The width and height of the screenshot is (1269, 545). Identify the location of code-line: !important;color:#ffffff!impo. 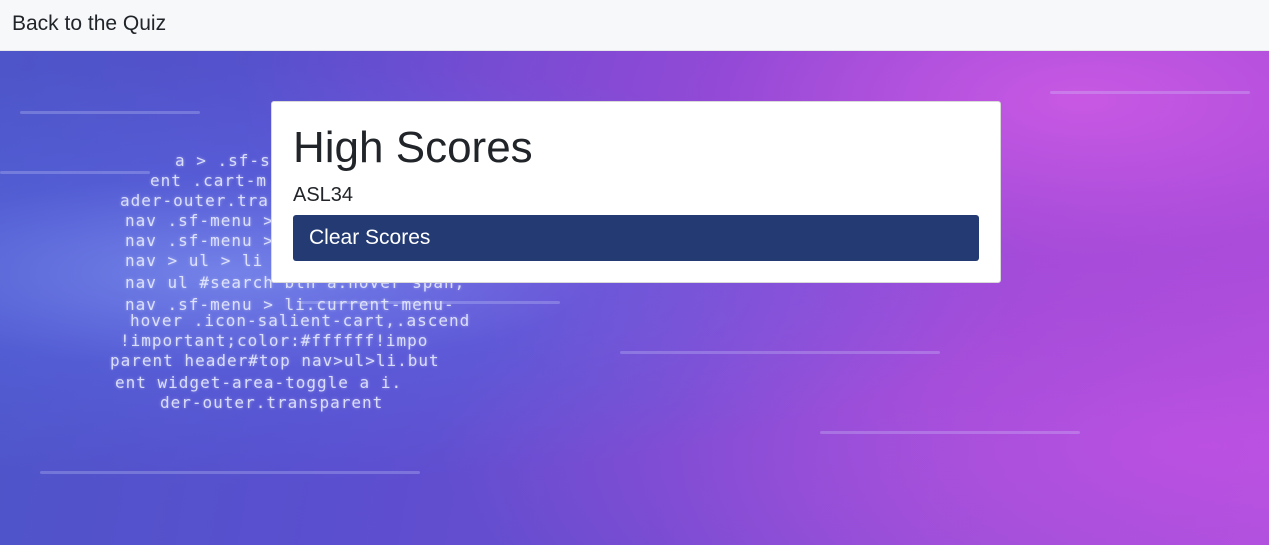
(274, 340).